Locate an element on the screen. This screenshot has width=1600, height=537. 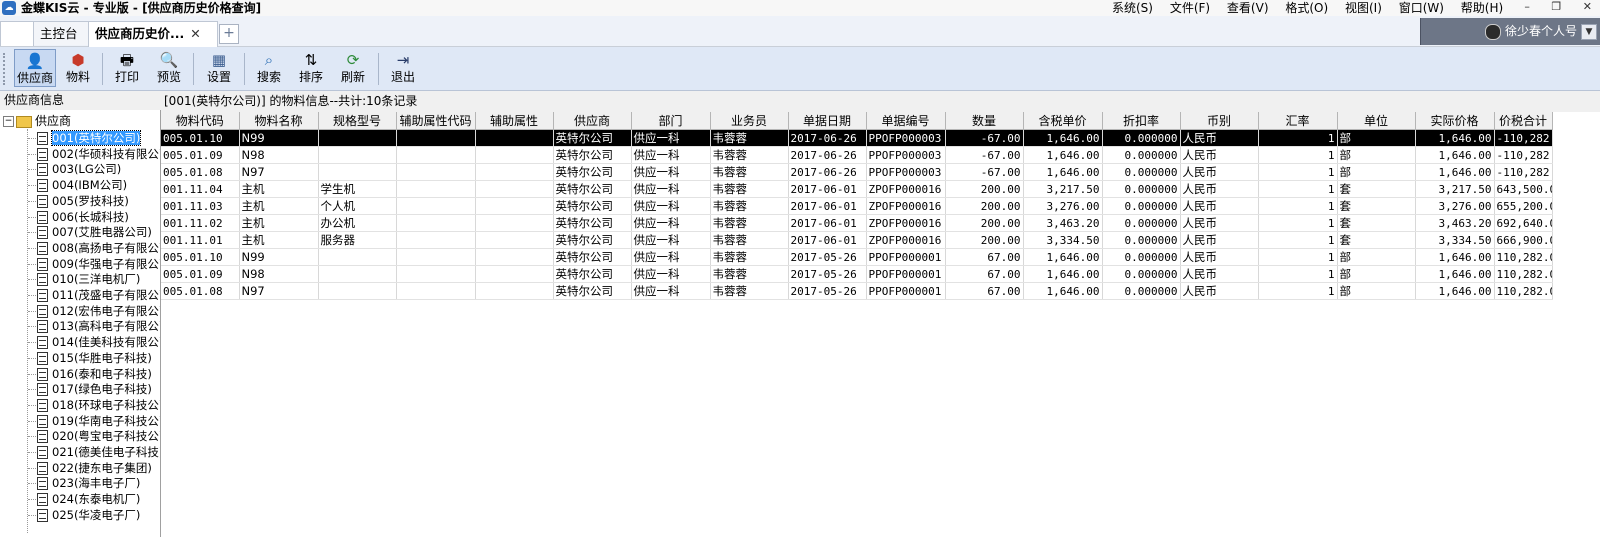
supplier-tree-item: 002(华硕科技有限公司) is located at coordinates (94, 154).